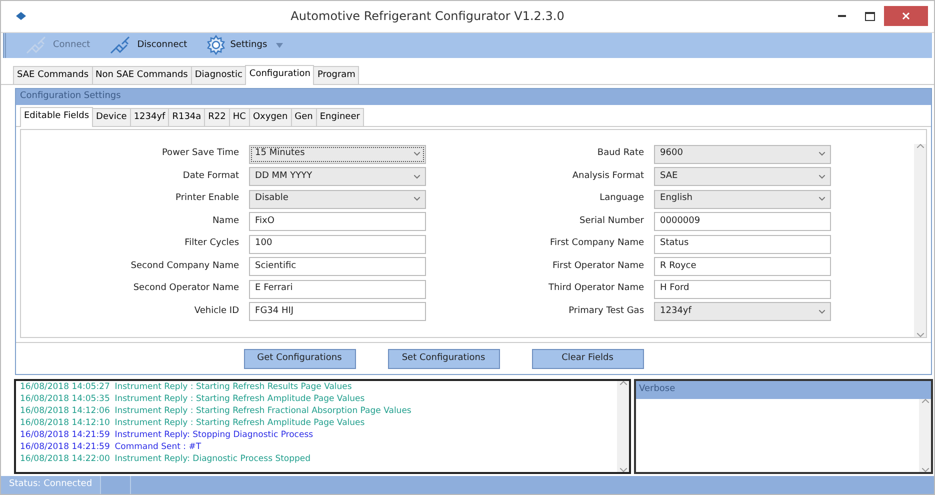 Image resolution: width=935 pixels, height=495 pixels. What do you see at coordinates (742, 154) in the screenshot?
I see `dropdown-field: 9600` at bounding box center [742, 154].